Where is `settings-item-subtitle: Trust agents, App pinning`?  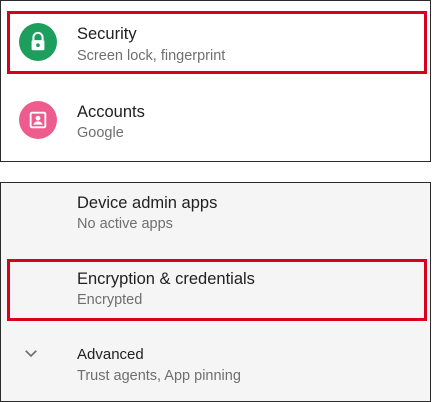
settings-item-subtitle: Trust agents, App pinning is located at coordinates (159, 376).